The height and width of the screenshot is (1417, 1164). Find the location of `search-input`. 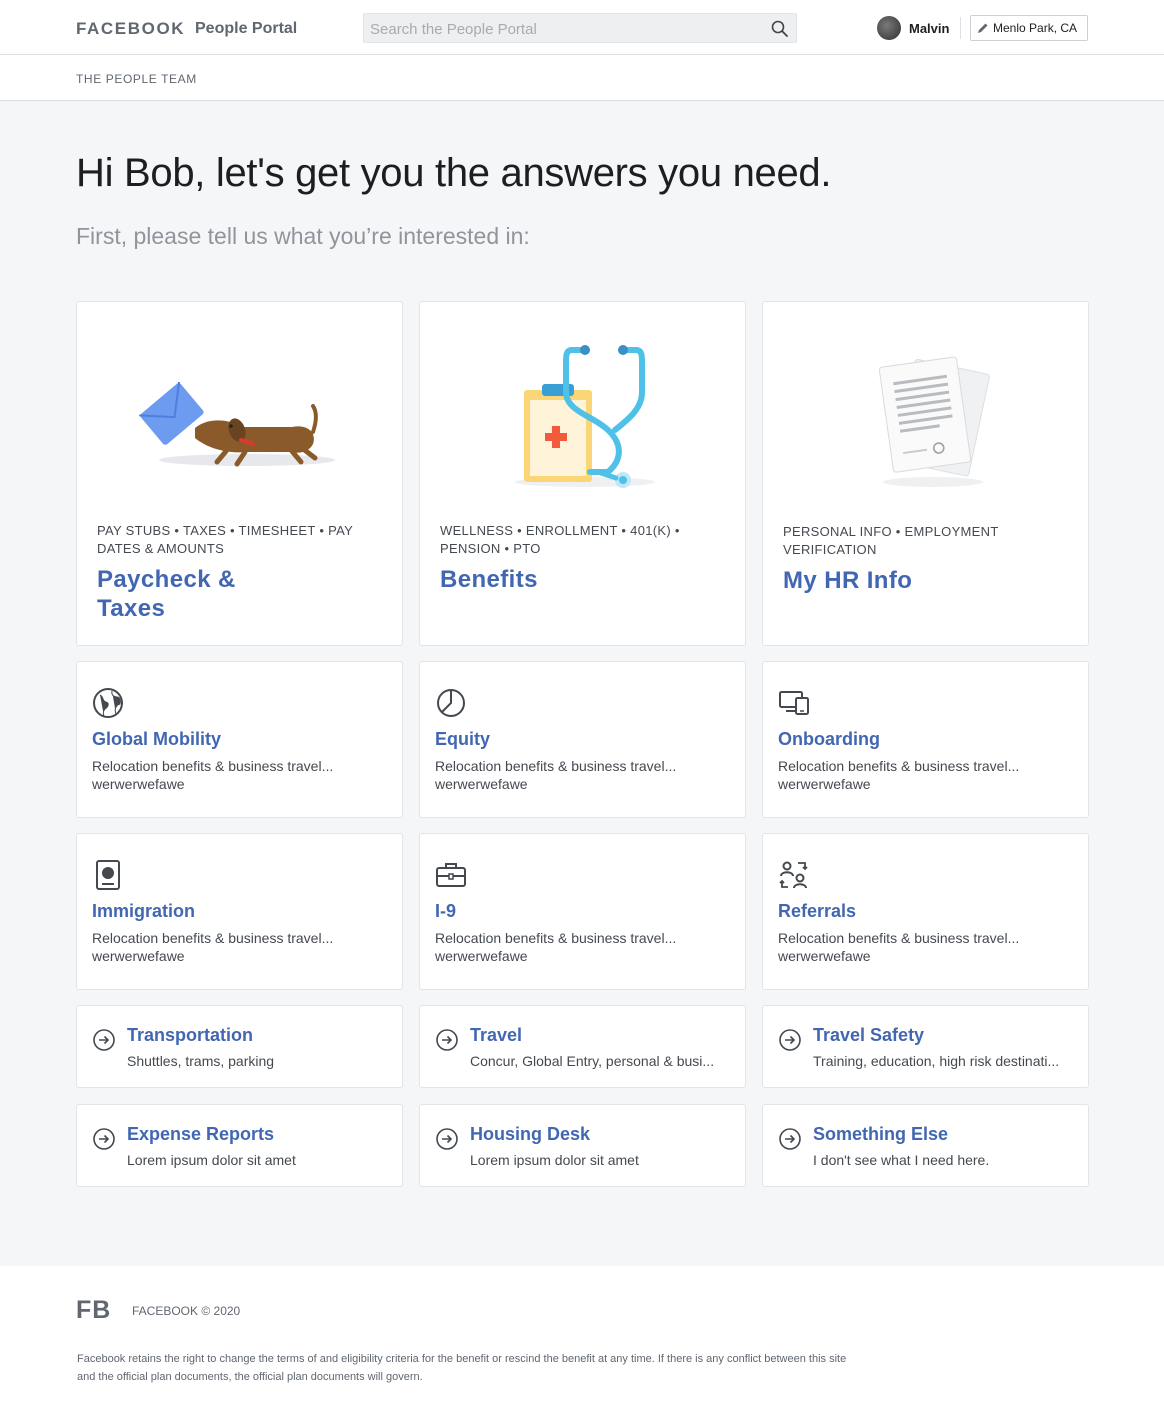

search-input is located at coordinates (565, 29).